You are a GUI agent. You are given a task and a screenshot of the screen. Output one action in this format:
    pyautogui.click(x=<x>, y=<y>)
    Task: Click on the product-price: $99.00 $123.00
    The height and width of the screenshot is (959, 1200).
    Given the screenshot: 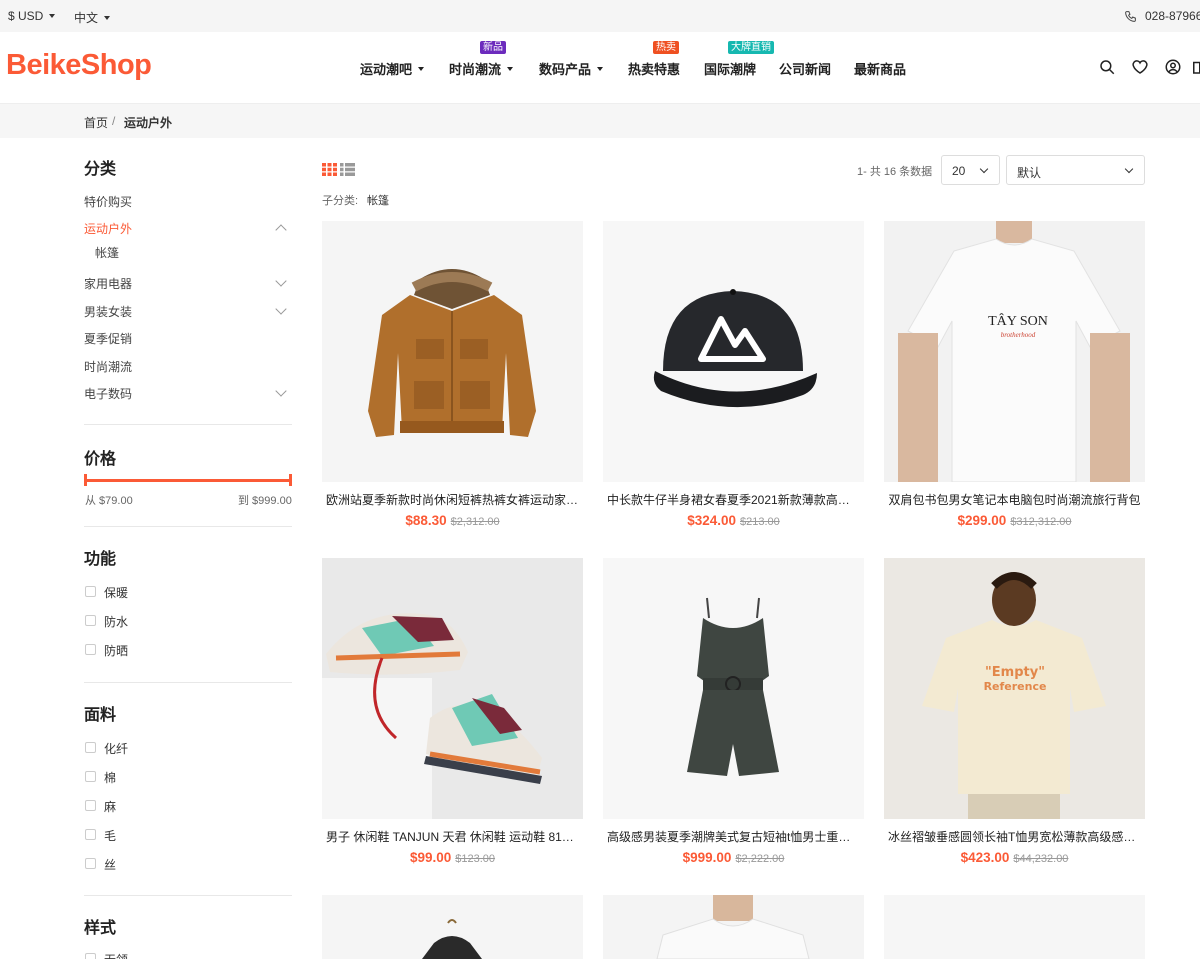 What is the action you would take?
    pyautogui.click(x=452, y=857)
    